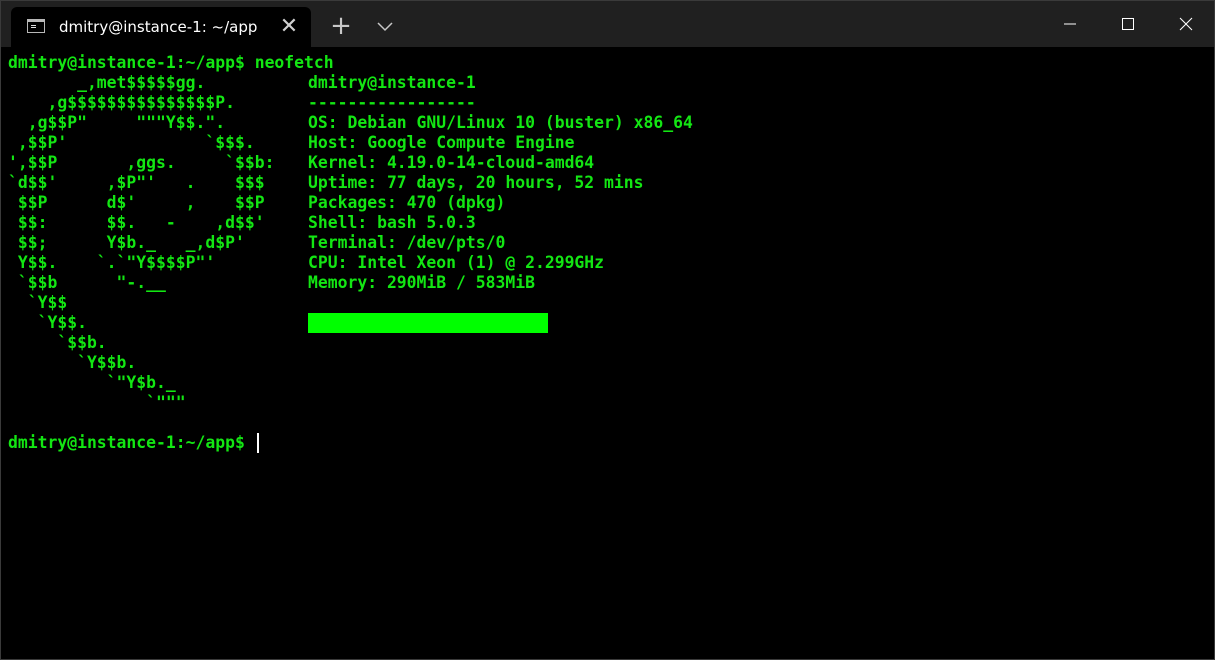  I want to click on maximize-icon, so click(1128, 24).